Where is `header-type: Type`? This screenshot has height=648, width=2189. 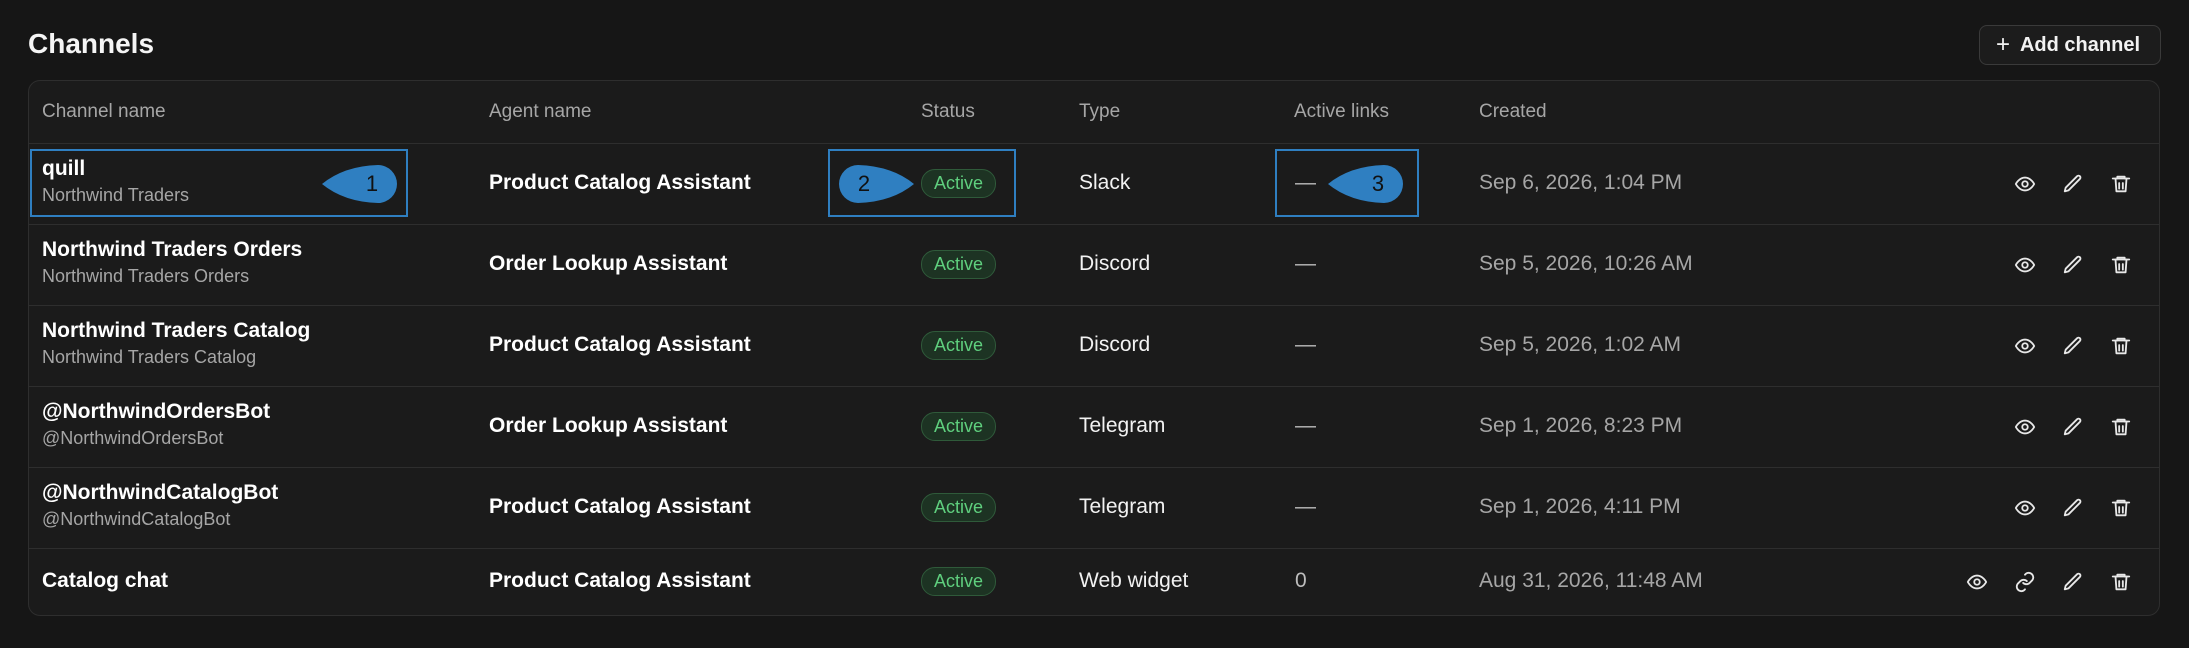
header-type: Type is located at coordinates (1100, 111).